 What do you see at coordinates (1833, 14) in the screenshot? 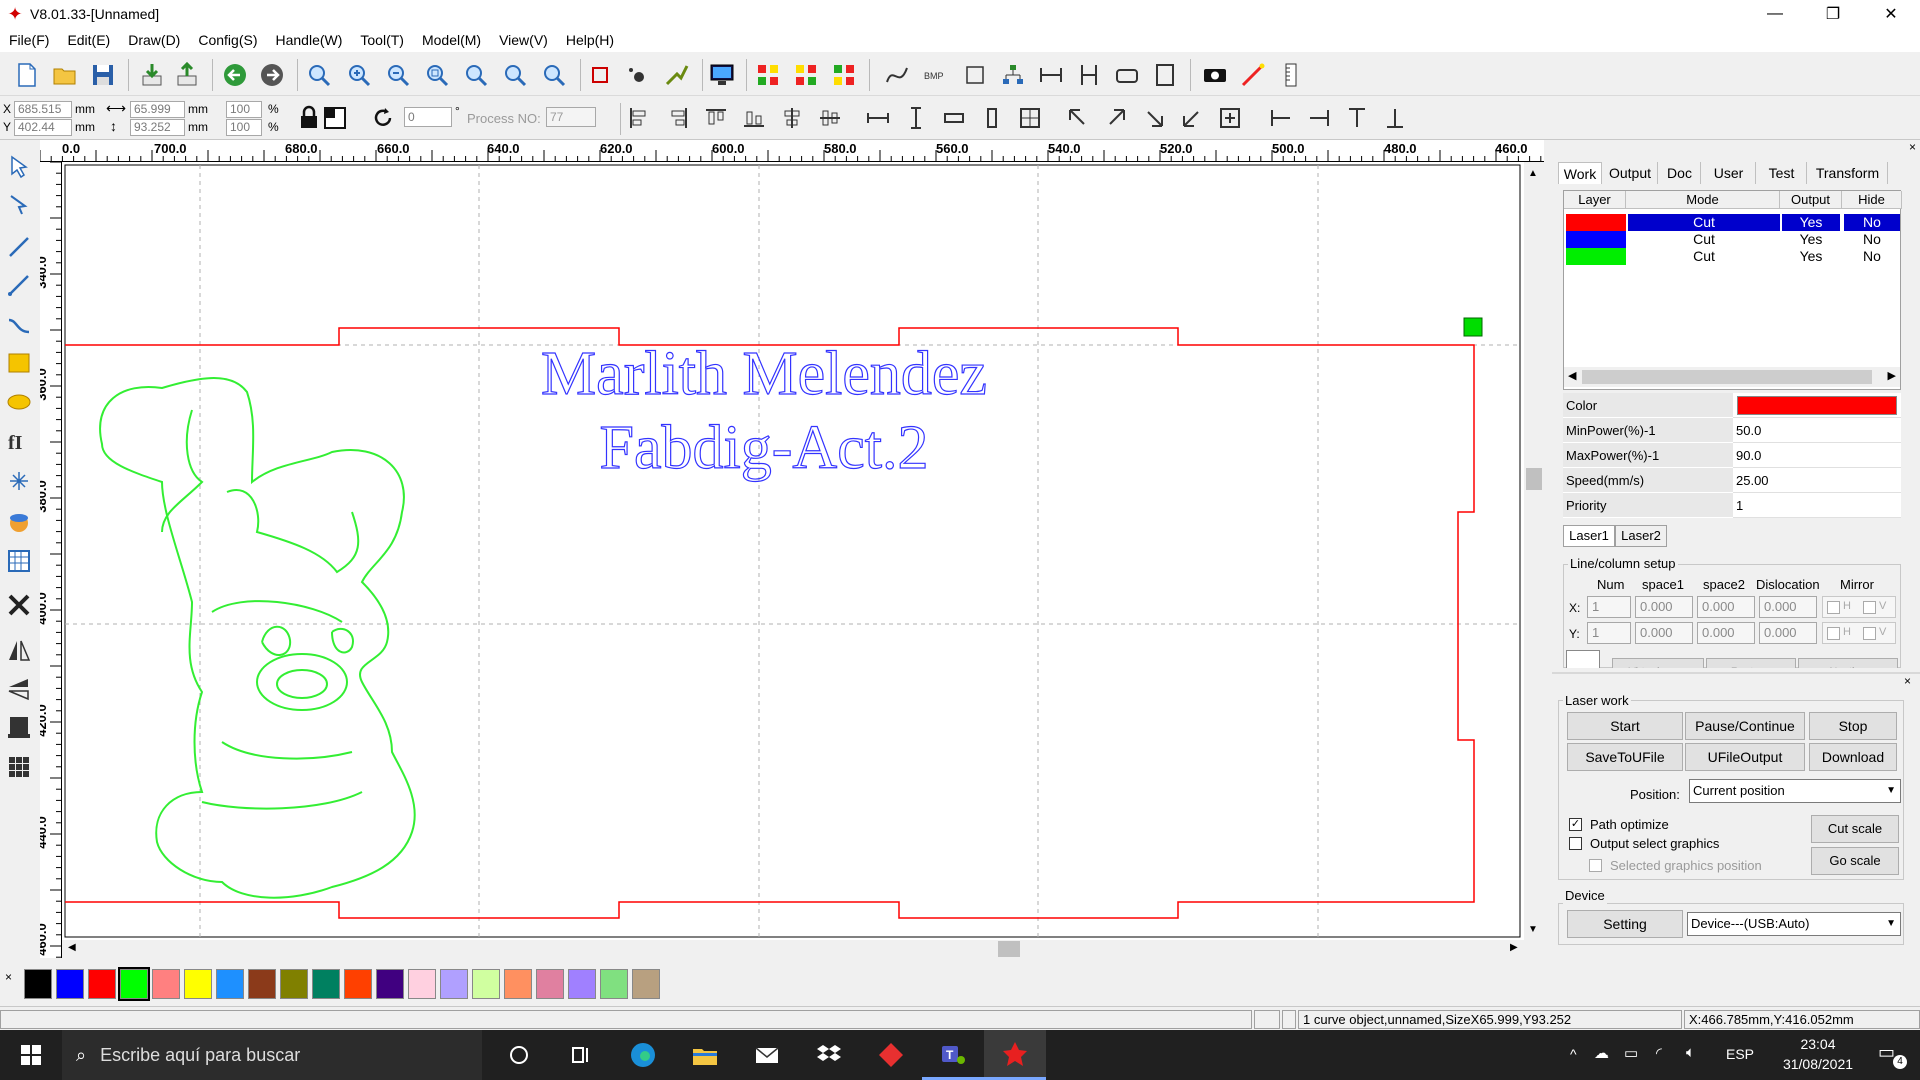
I see `maximize-button: ❐` at bounding box center [1833, 14].